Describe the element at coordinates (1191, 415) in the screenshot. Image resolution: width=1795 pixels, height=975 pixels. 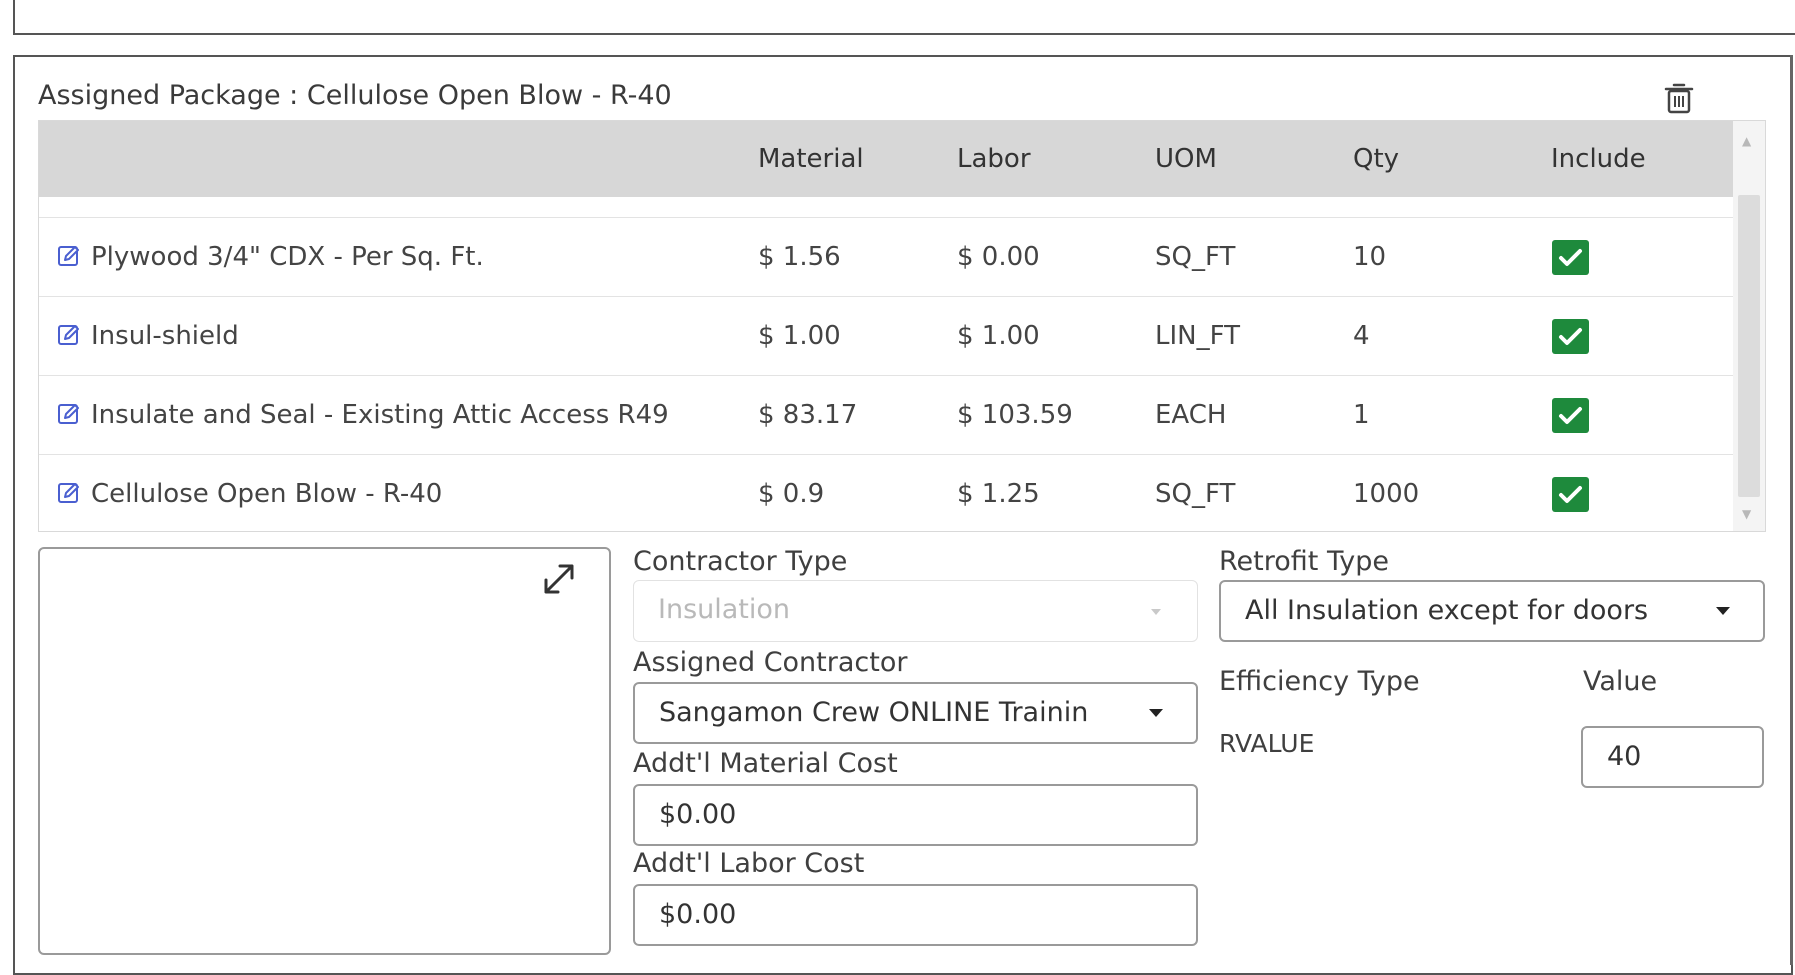
I see `item-uom: EACH` at that location.